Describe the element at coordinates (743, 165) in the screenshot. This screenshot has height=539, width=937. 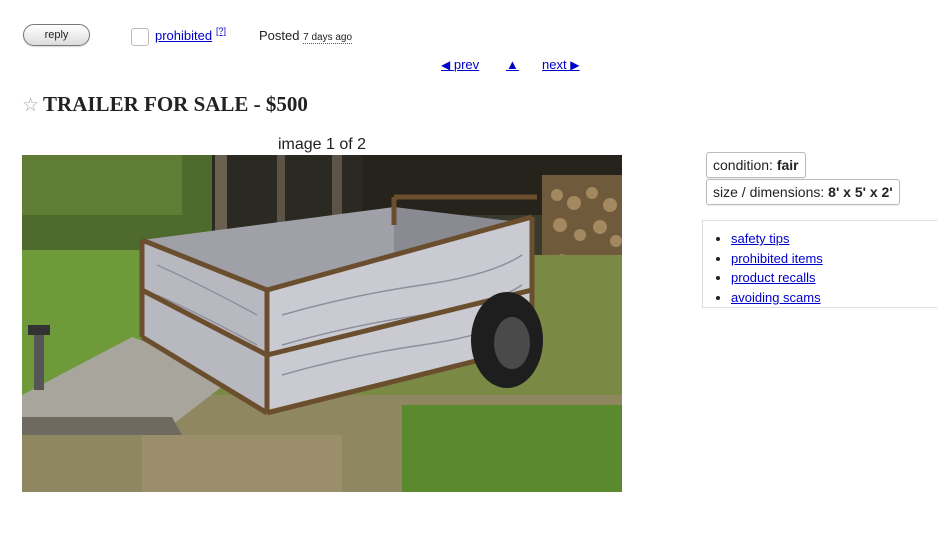
I see `attr-condition-label: condition:` at that location.